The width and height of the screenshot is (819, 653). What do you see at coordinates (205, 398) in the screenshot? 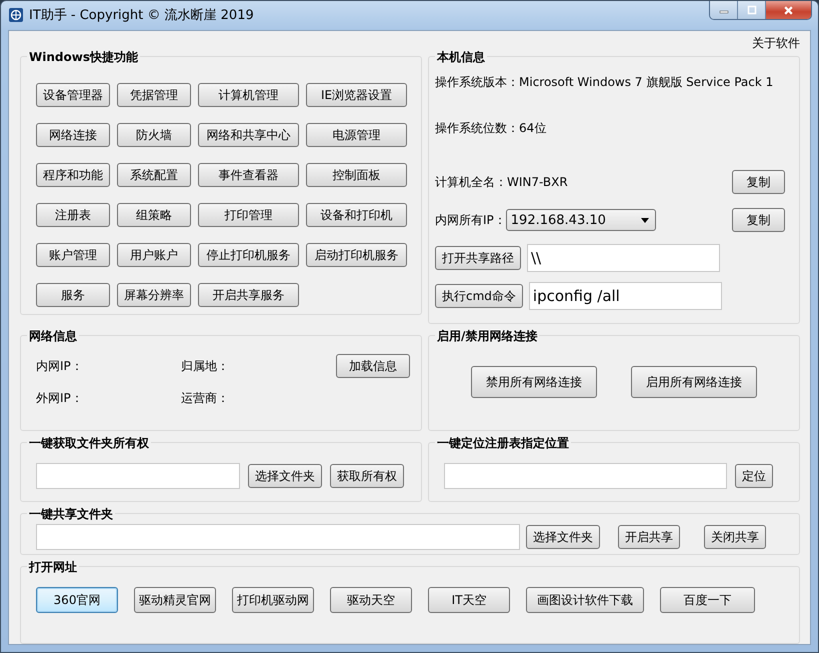
I see `info-label: 运营商：` at bounding box center [205, 398].